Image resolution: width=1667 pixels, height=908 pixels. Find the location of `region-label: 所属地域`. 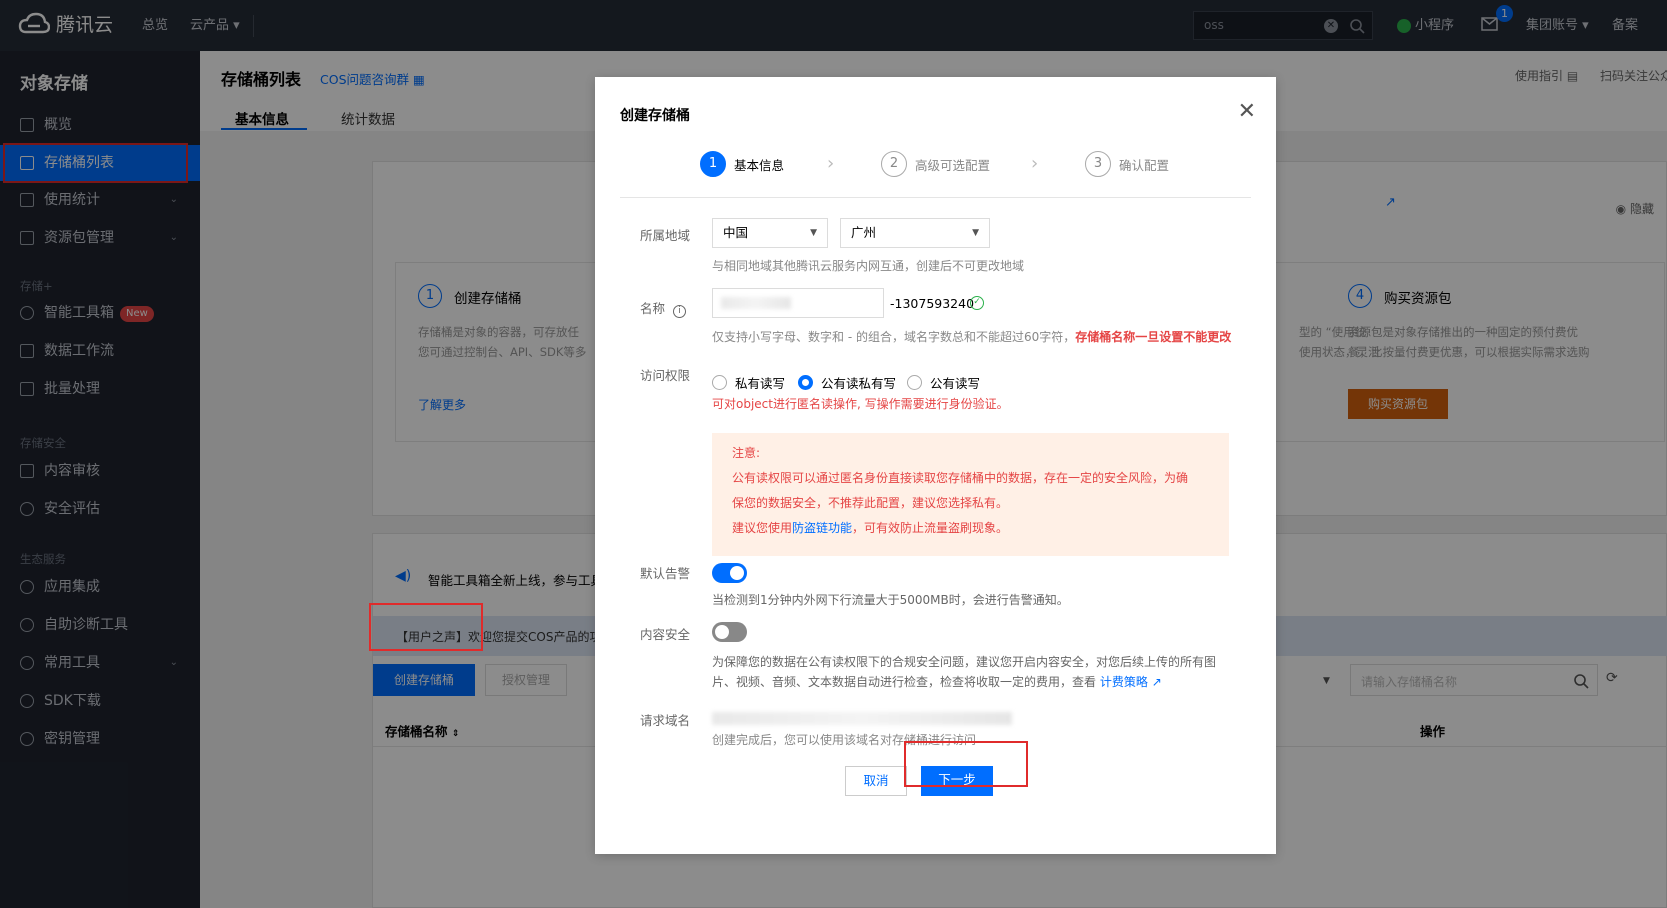

region-label: 所属地域 is located at coordinates (665, 235).